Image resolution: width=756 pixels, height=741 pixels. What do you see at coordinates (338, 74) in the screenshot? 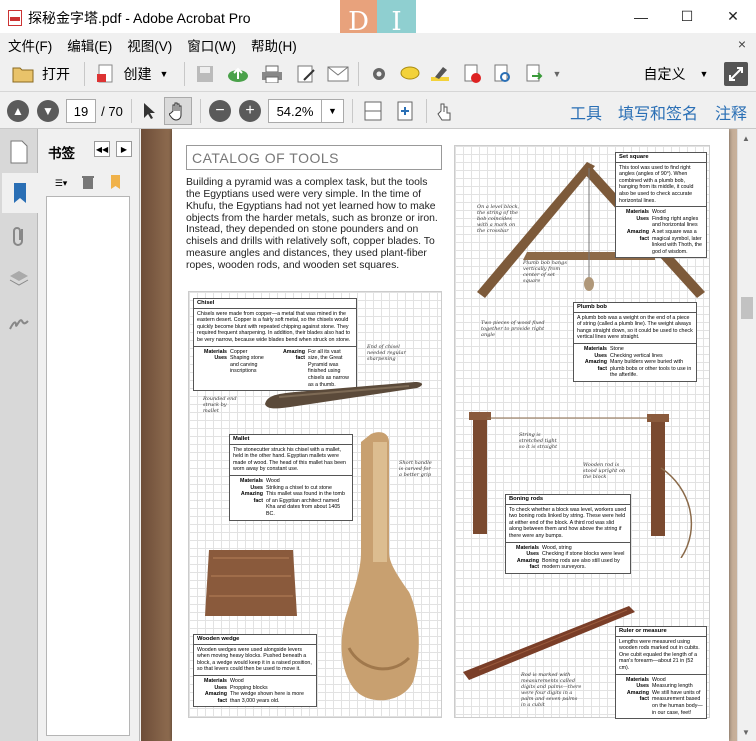
I see `email-icon` at bounding box center [338, 74].